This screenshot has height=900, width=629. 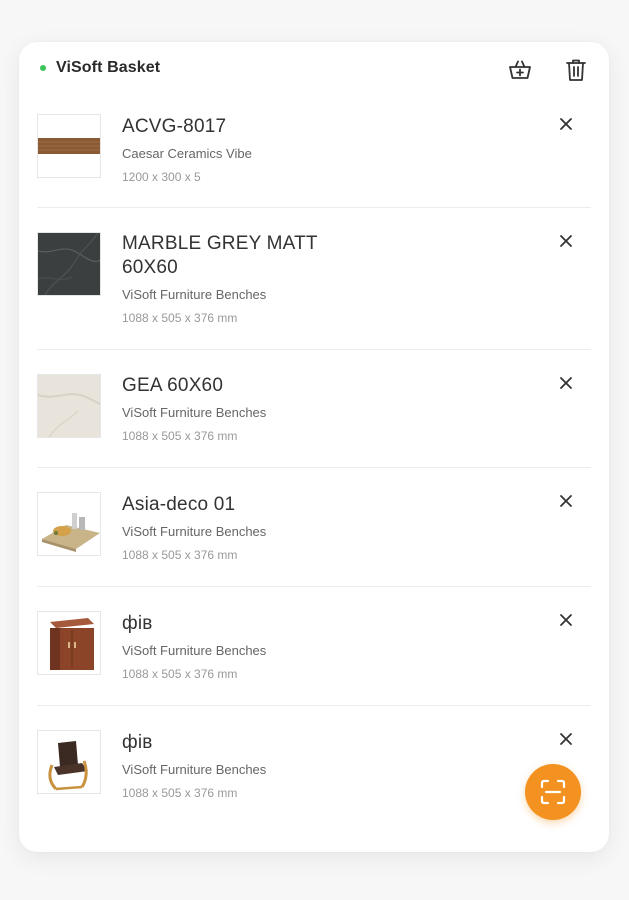 I want to click on item-dimensions: 1200 x 300 x 5, so click(x=161, y=177).